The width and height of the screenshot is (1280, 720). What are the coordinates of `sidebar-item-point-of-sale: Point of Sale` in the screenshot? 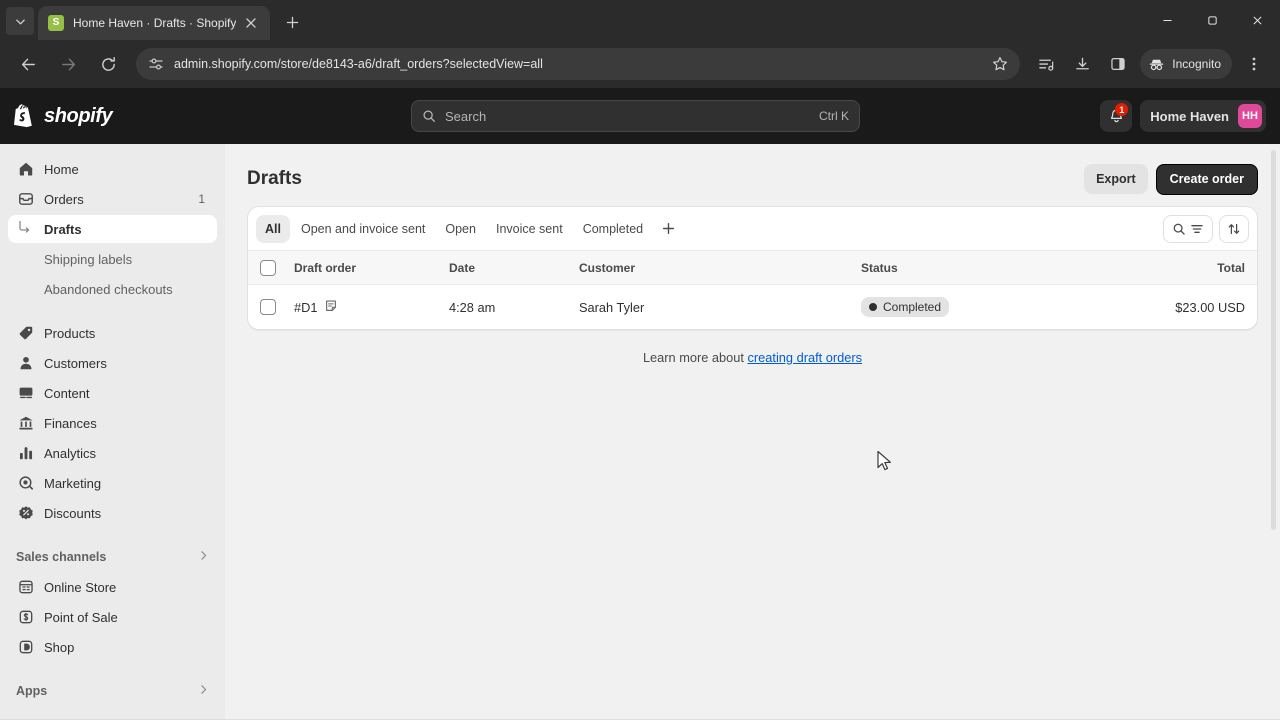 It's located at (112, 617).